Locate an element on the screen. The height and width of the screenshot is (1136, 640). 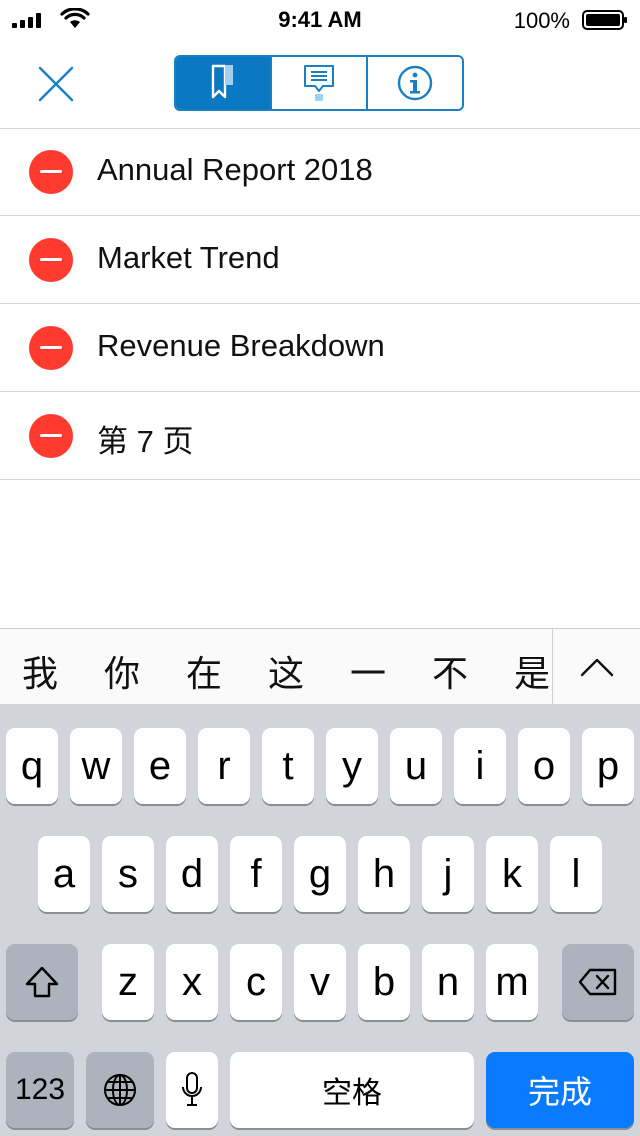
list-item: Annual Report 2018 is located at coordinates (320, 172).